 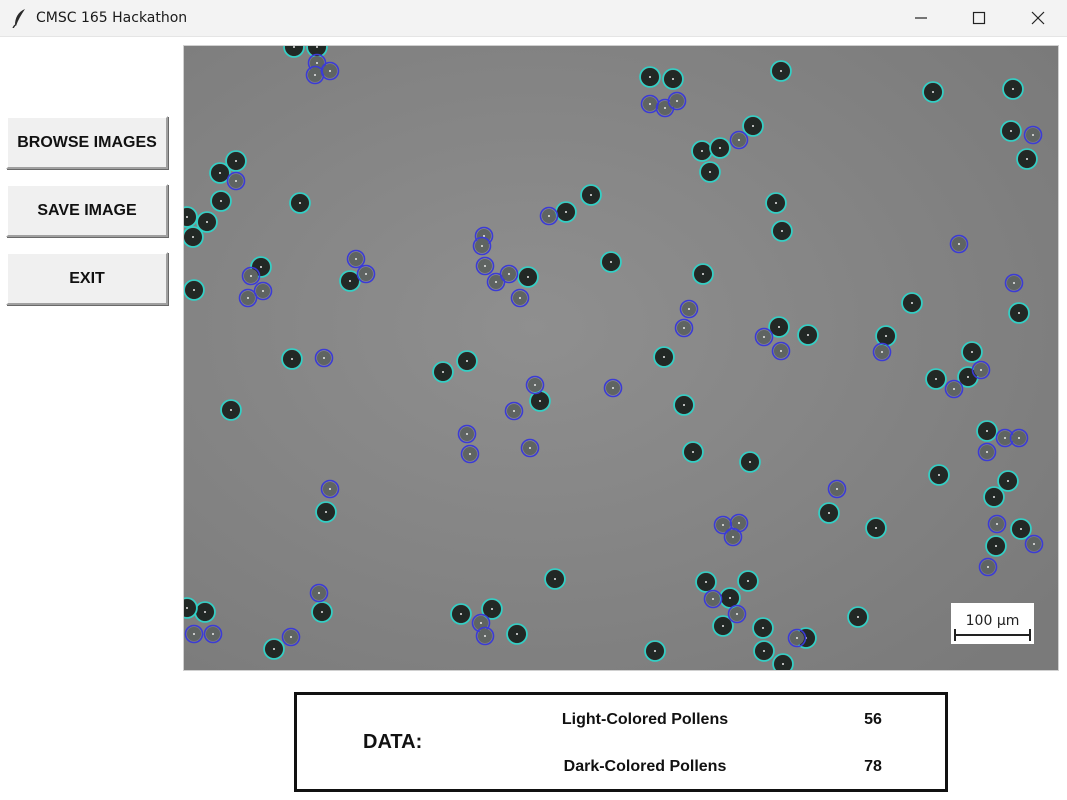 I want to click on data-label: DATA:, so click(x=393, y=742).